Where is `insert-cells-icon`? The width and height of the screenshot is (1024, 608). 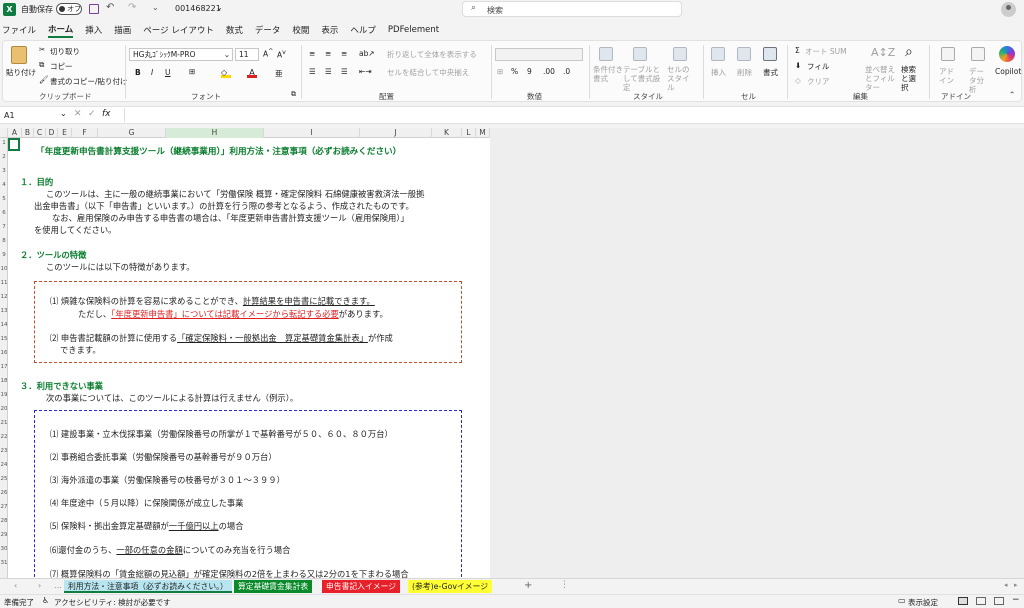 insert-cells-icon is located at coordinates (718, 54).